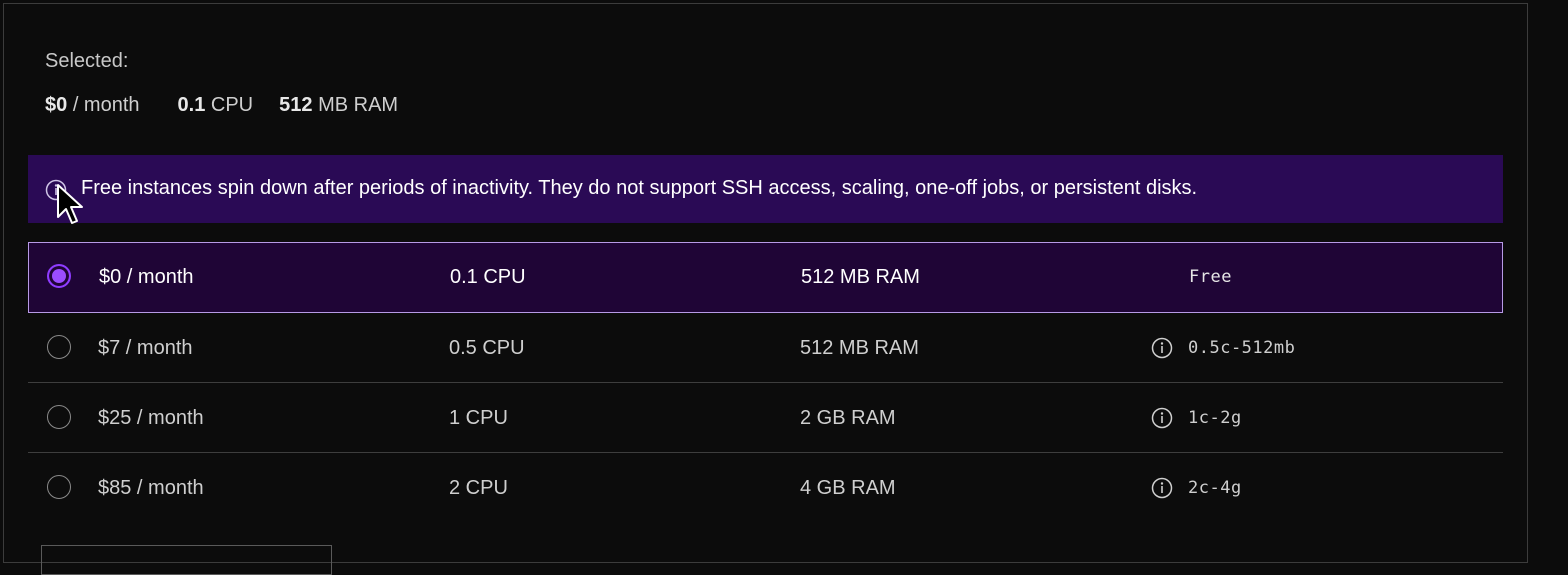 This screenshot has height=575, width=1568. I want to click on plan-cpu: 0.5 CPU, so click(487, 348).